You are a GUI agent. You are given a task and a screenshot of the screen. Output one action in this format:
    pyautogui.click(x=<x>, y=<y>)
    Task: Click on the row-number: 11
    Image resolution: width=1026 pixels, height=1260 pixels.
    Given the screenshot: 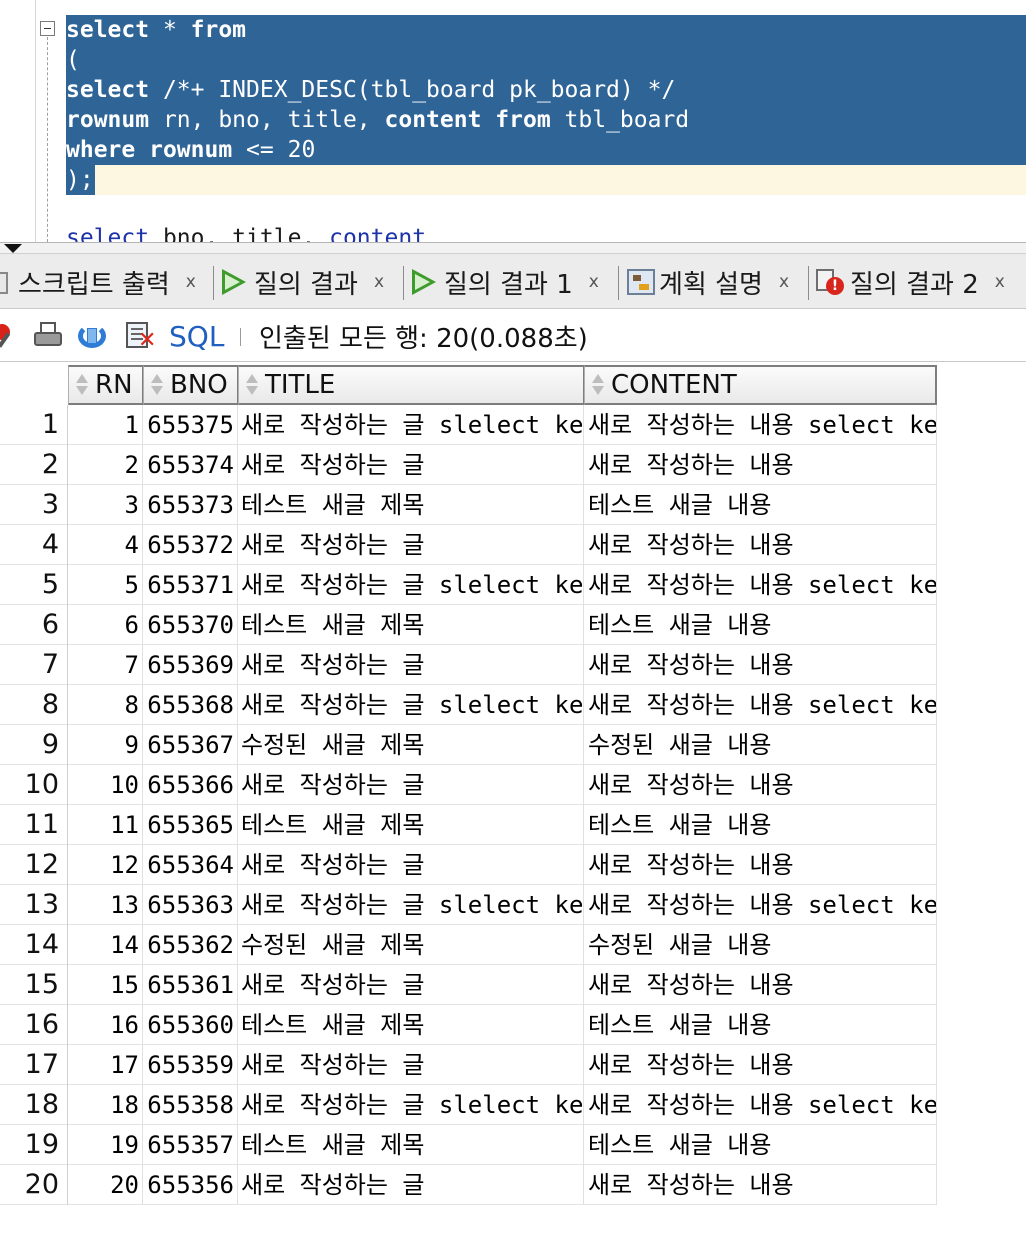 What is the action you would take?
    pyautogui.click(x=34, y=825)
    